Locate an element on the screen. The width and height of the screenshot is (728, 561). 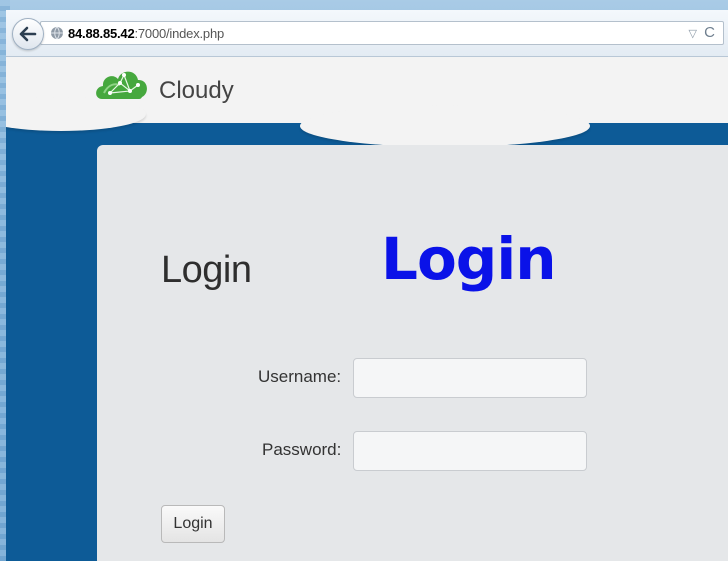
login-heading: Login is located at coordinates (206, 270).